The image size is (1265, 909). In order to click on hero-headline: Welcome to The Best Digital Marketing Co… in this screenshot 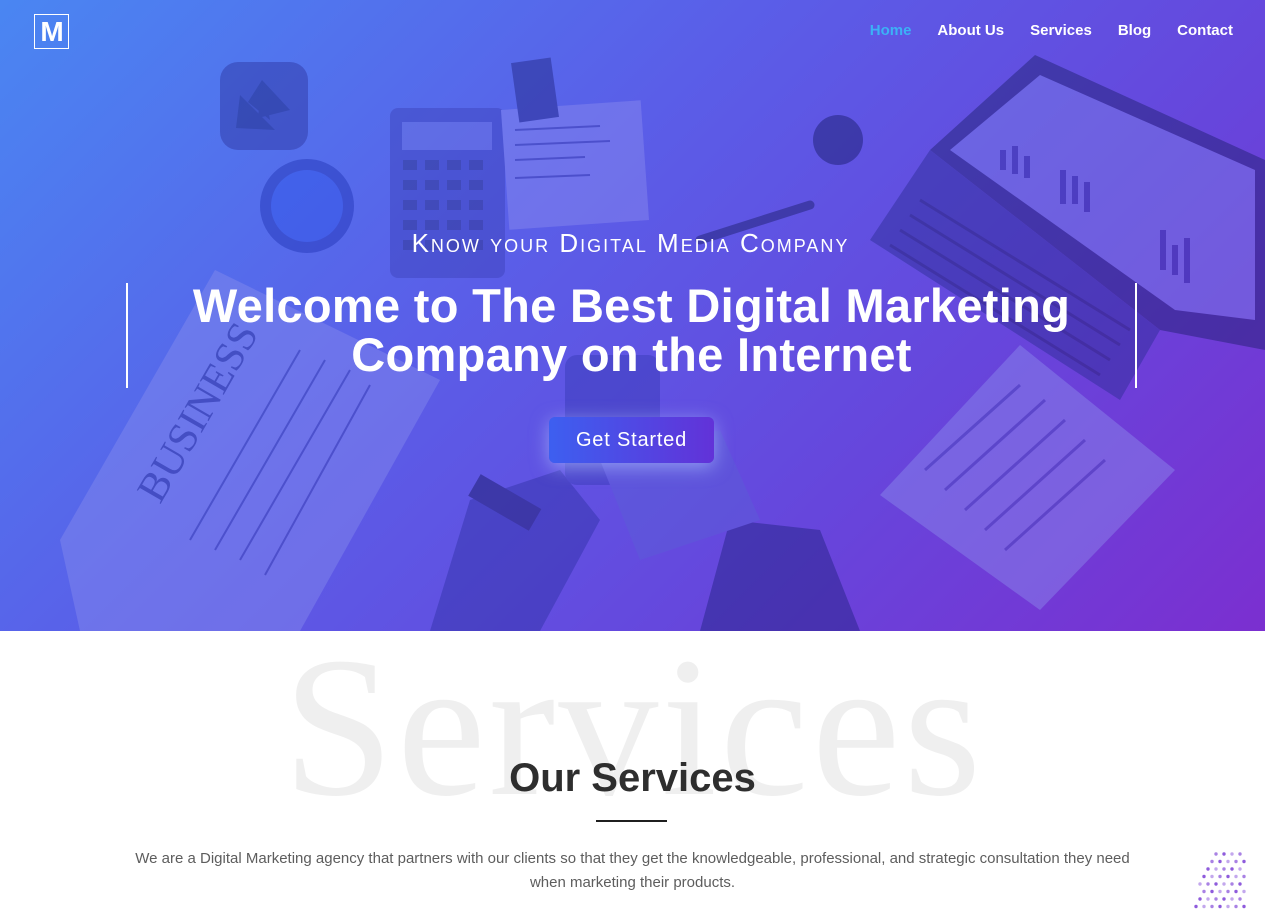, I will do `click(631, 330)`.